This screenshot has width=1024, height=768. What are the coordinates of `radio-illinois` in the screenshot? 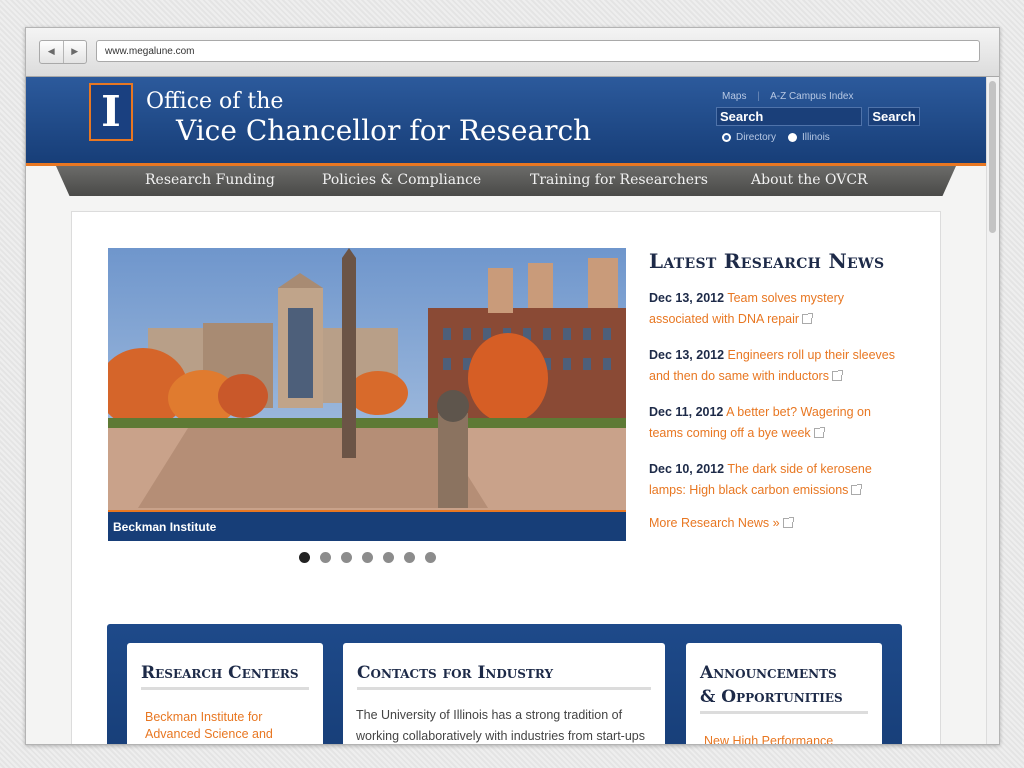 It's located at (793, 137).